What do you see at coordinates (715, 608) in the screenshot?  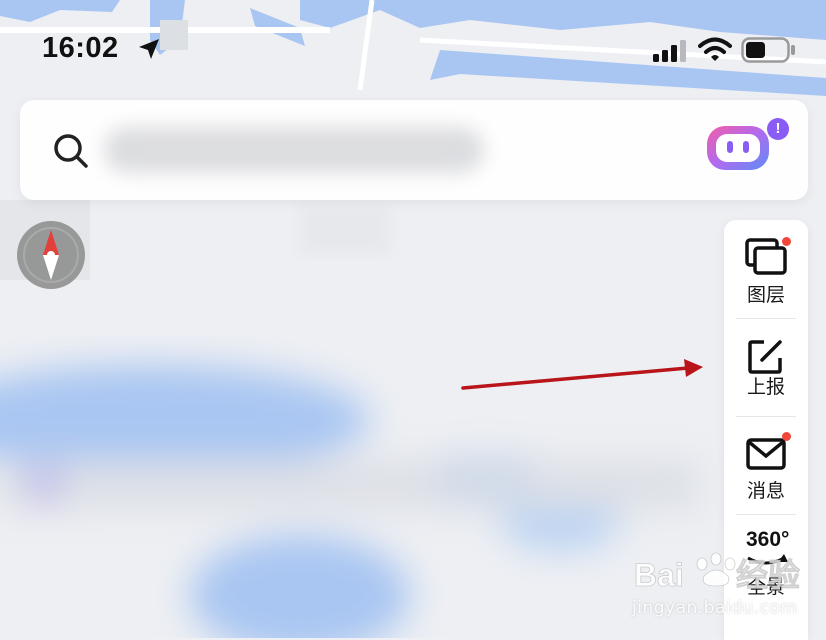 I see `watermark-url: jingyan.baidu.com` at bounding box center [715, 608].